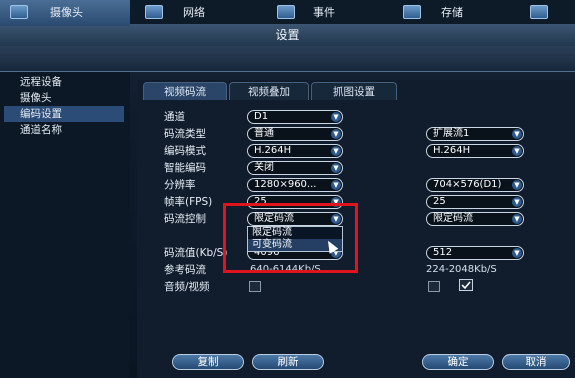 This screenshot has height=378, width=575. What do you see at coordinates (452, 12) in the screenshot?
I see `nav-storage-label: 存储` at bounding box center [452, 12].